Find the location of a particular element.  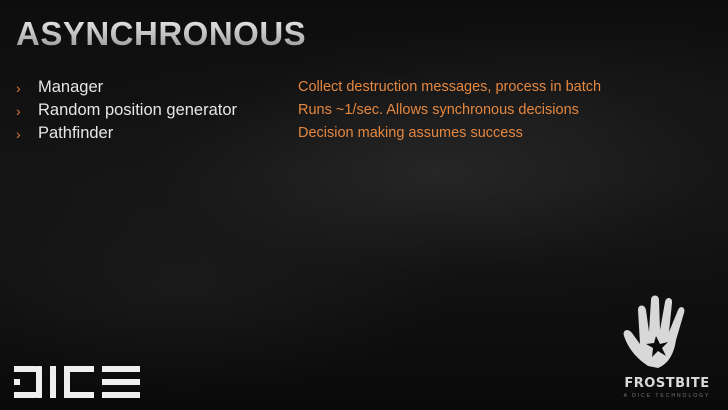

frostbite-logo: FROSTBITE A DICE TECHNOLOGY is located at coordinates (667, 388).